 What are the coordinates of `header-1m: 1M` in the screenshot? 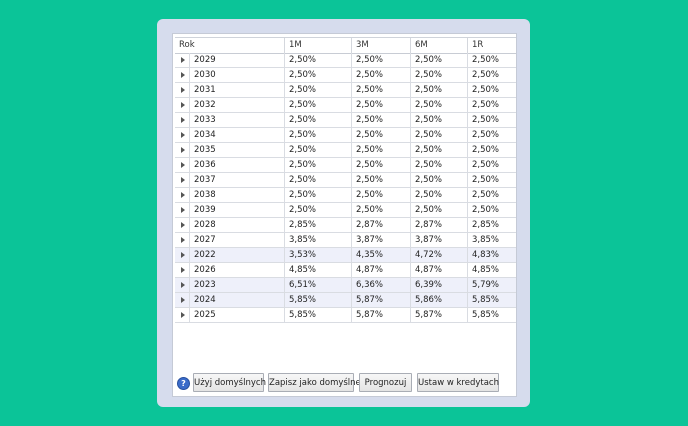 It's located at (318, 45).